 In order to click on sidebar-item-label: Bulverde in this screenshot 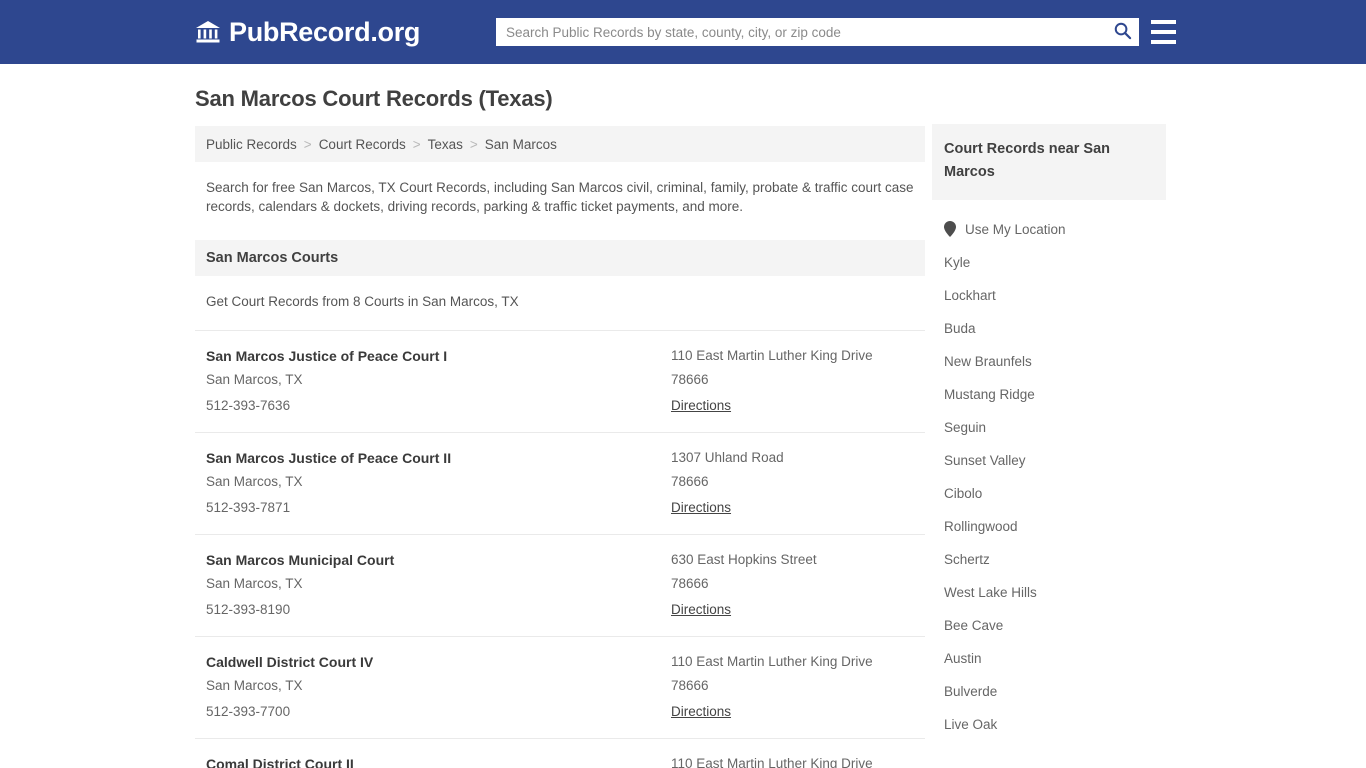, I will do `click(971, 691)`.